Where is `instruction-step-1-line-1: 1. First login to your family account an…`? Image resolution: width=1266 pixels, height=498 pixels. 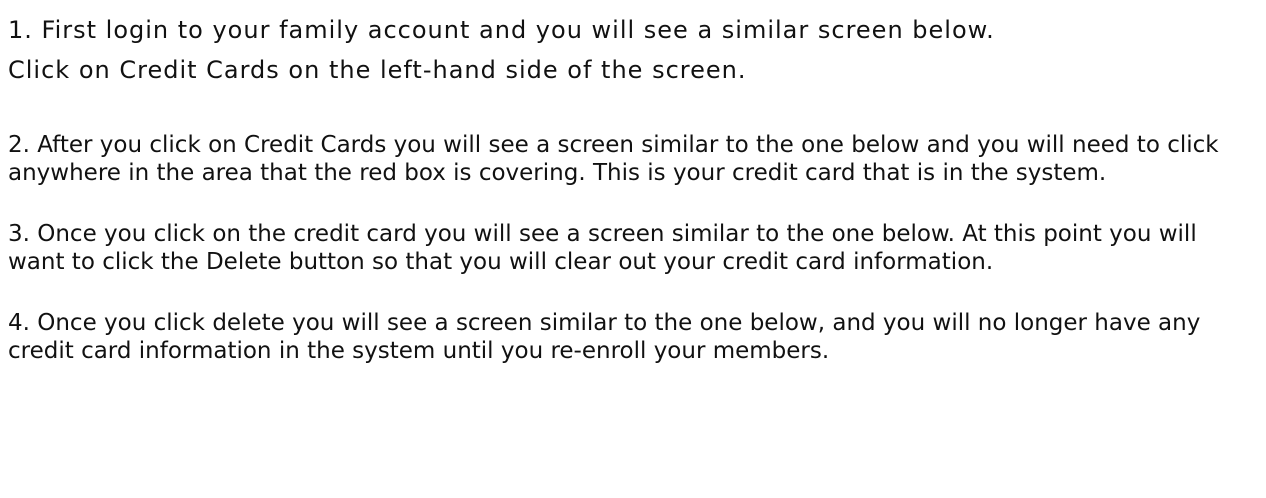
instruction-step-1-line-1: 1. First login to your family account an… is located at coordinates (501, 30).